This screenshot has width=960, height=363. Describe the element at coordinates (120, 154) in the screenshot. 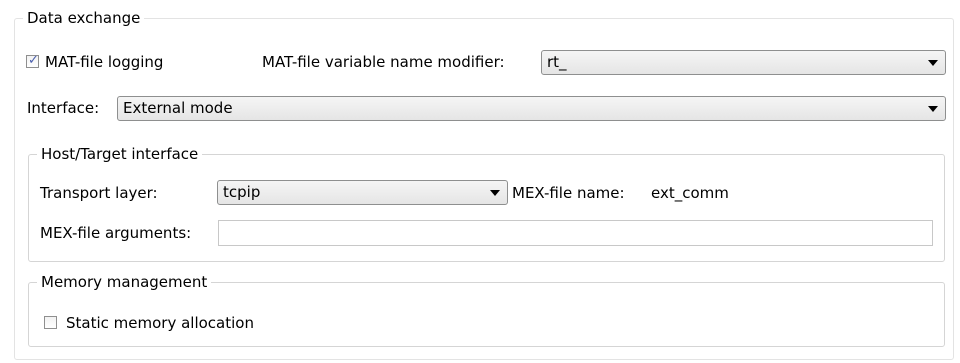

I see `group-title-host-target: Host/Target interface` at that location.